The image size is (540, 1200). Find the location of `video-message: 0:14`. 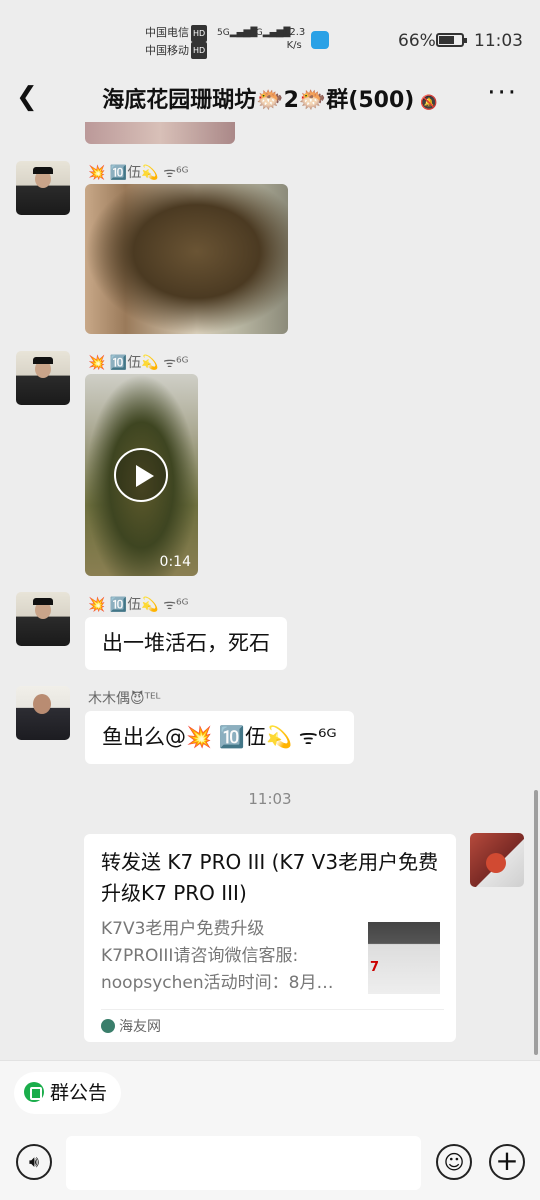

video-message: 0:14 is located at coordinates (141, 475).